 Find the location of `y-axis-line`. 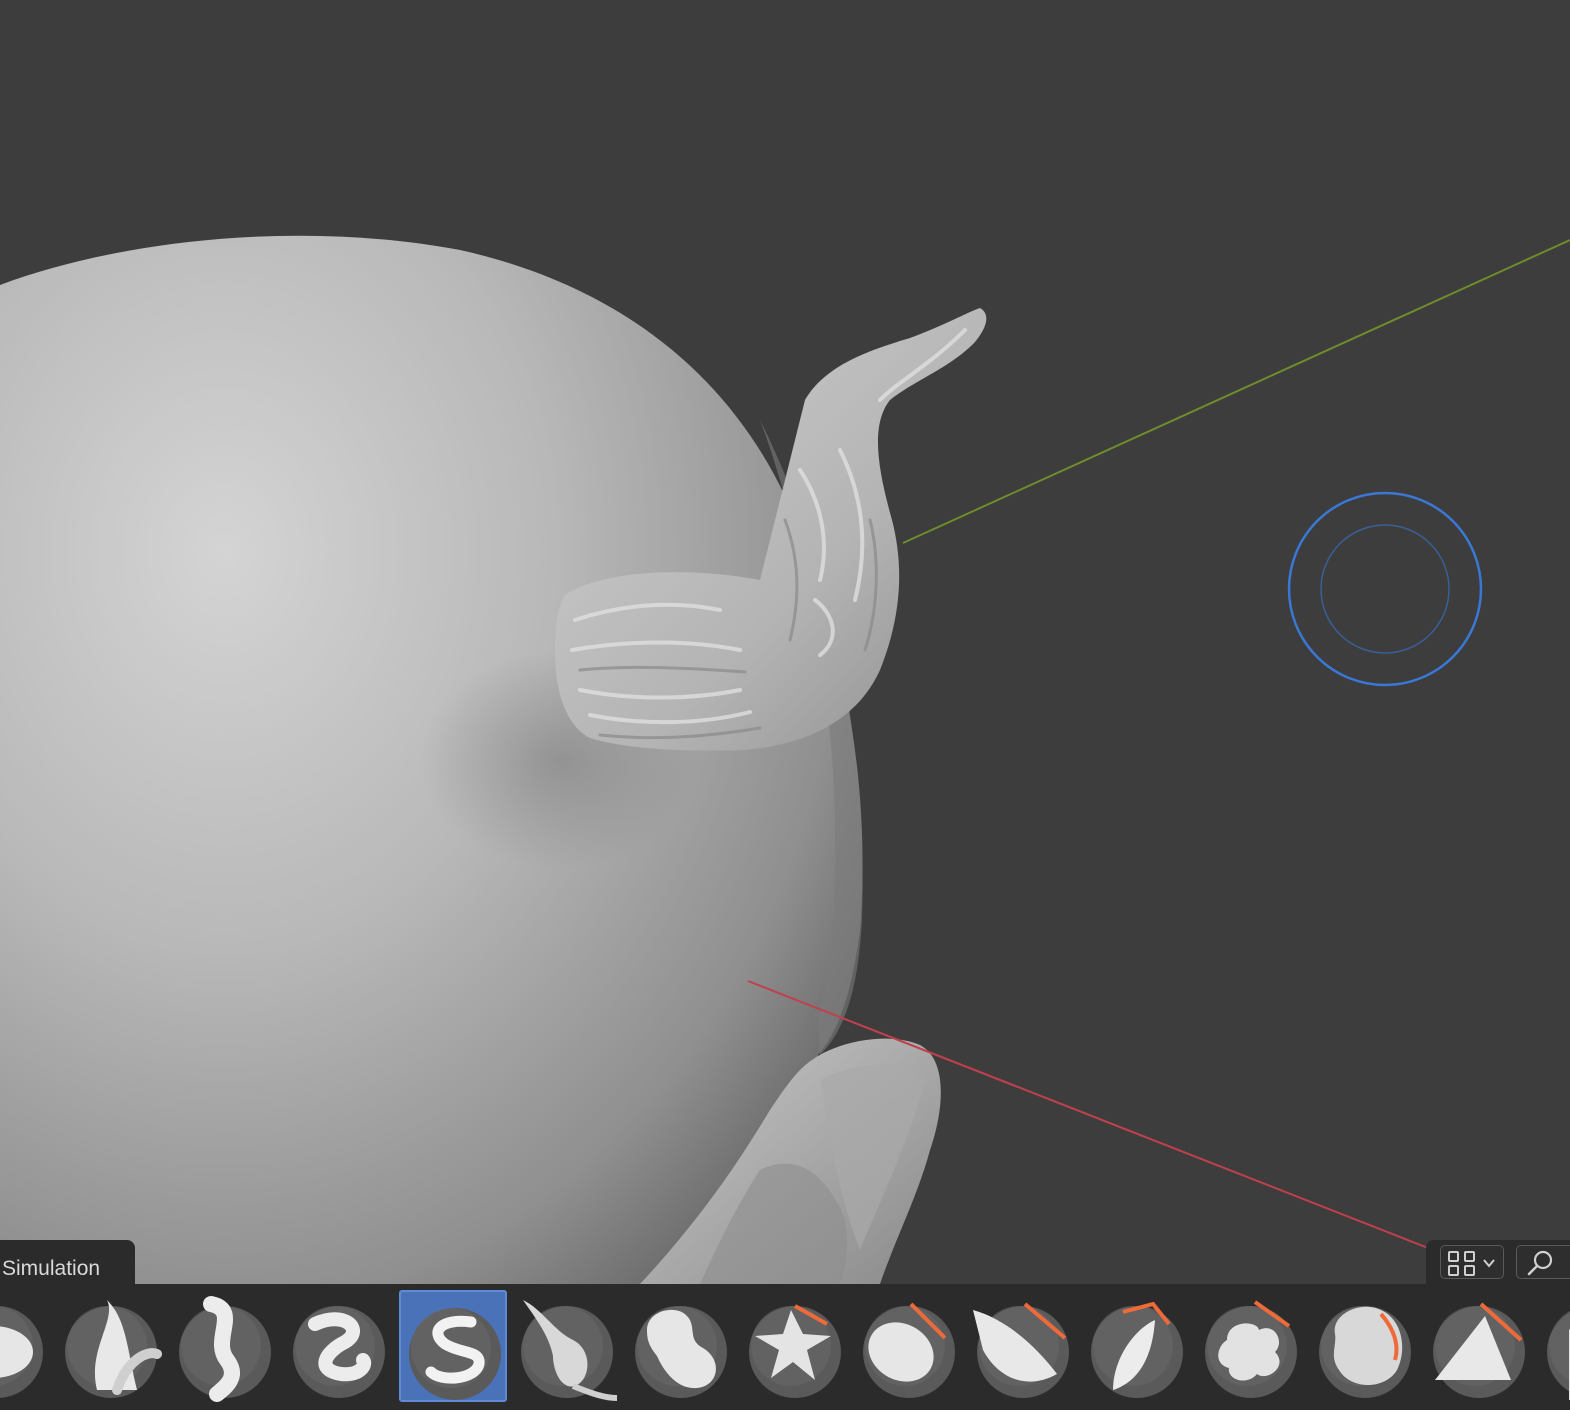

y-axis-line is located at coordinates (1236, 391).